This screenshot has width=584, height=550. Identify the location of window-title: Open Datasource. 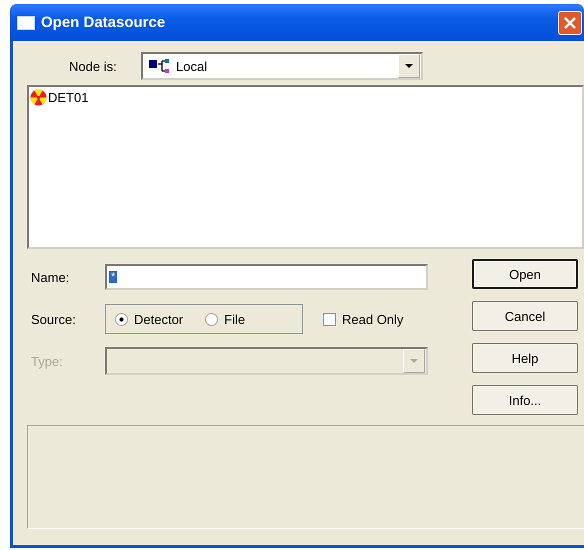
(103, 22).